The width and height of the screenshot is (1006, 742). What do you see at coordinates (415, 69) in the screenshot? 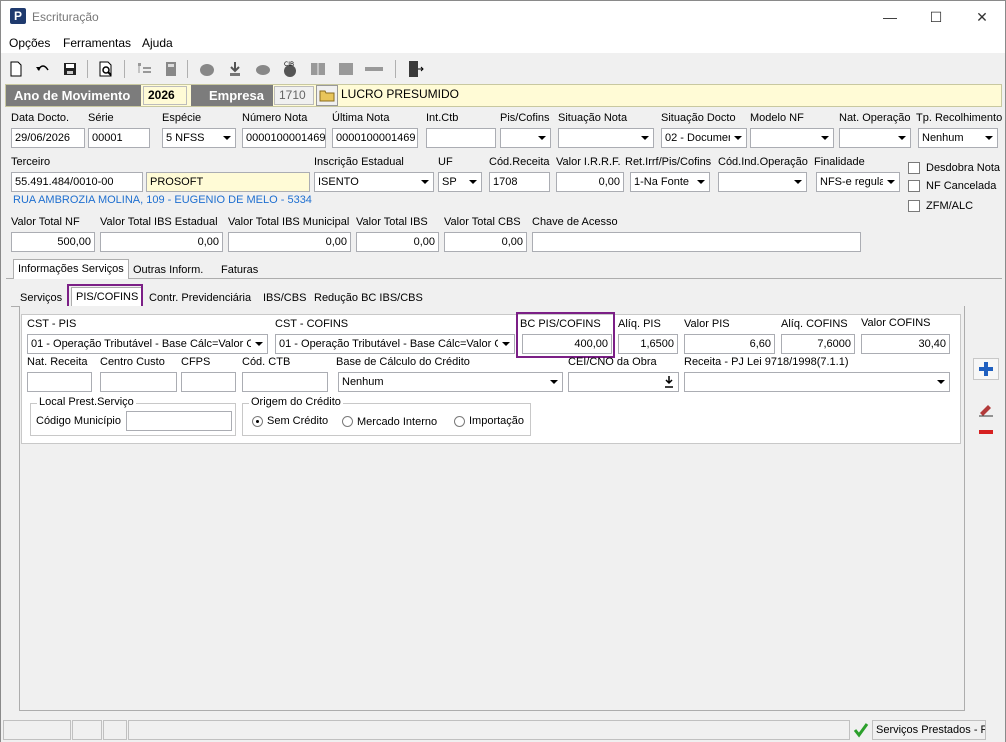
I see `exit-door-icon` at bounding box center [415, 69].